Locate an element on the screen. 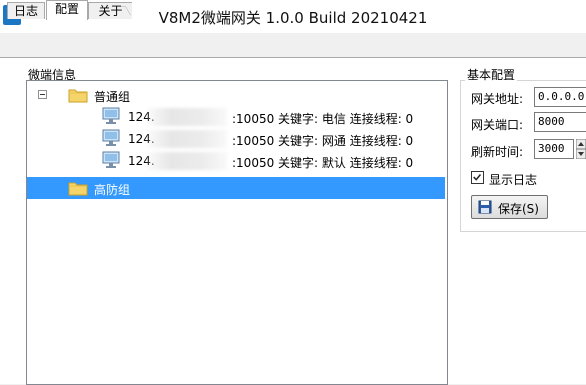  server-details: :10050 关键字: 网通 连接线程: 0 is located at coordinates (323, 141).